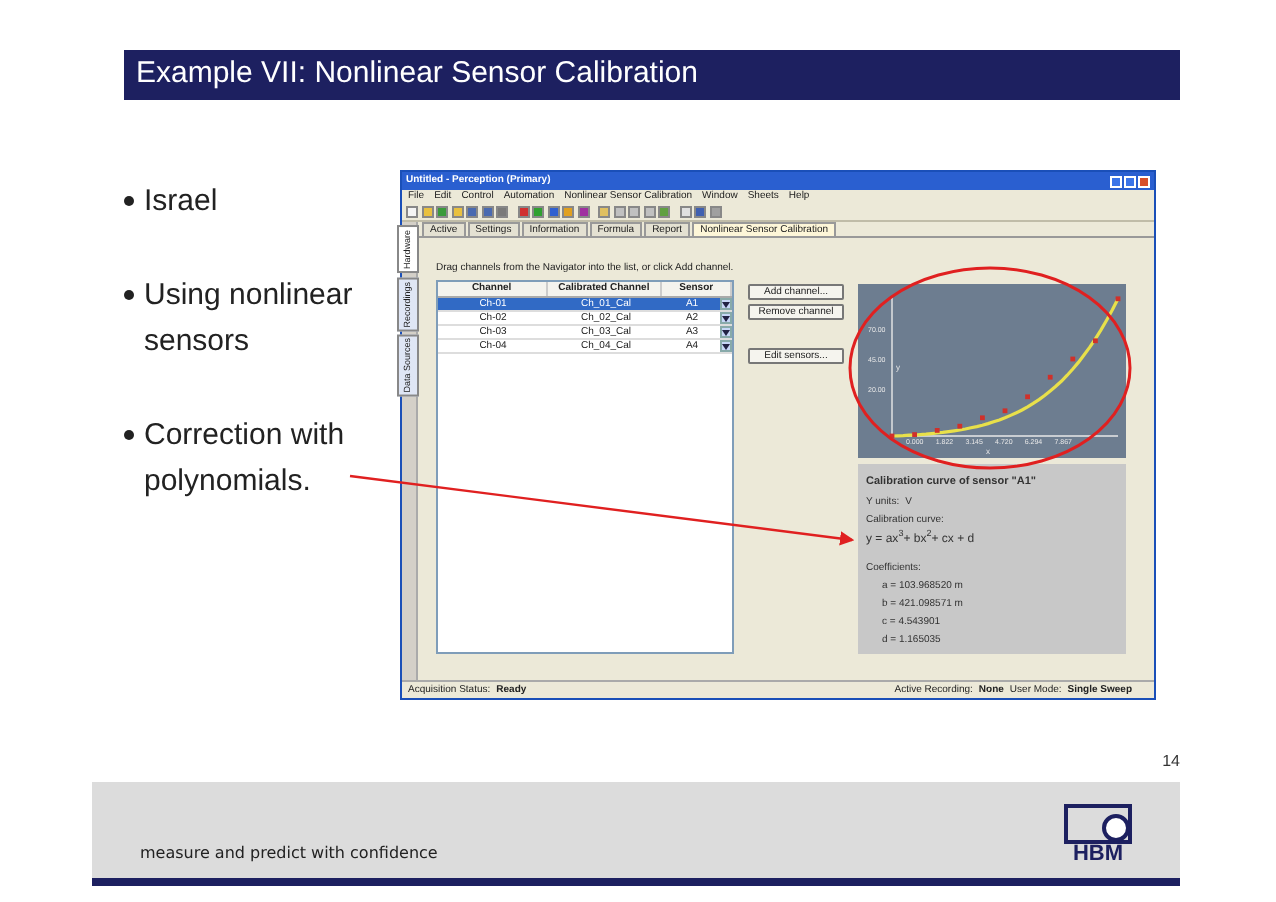  Describe the element at coordinates (1130, 181) in the screenshot. I see `maximize-icon` at that location.